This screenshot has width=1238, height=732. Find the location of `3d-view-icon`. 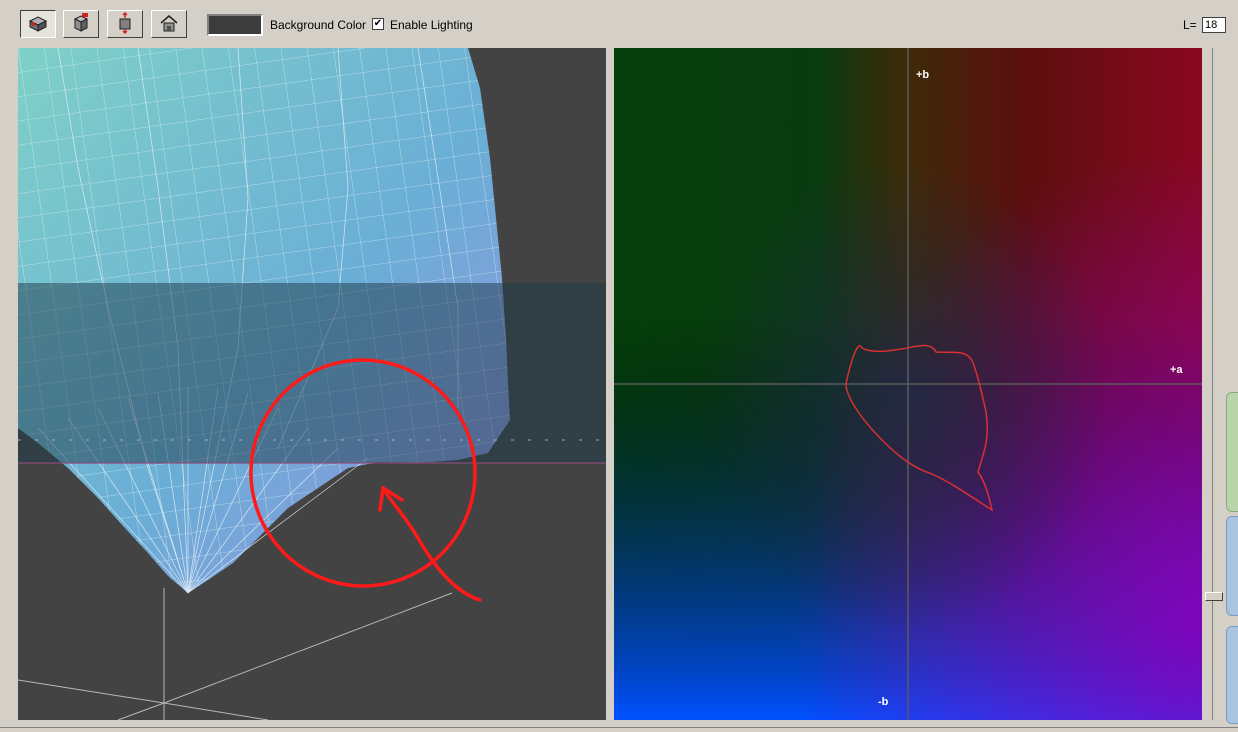

3d-view-icon is located at coordinates (38, 24).